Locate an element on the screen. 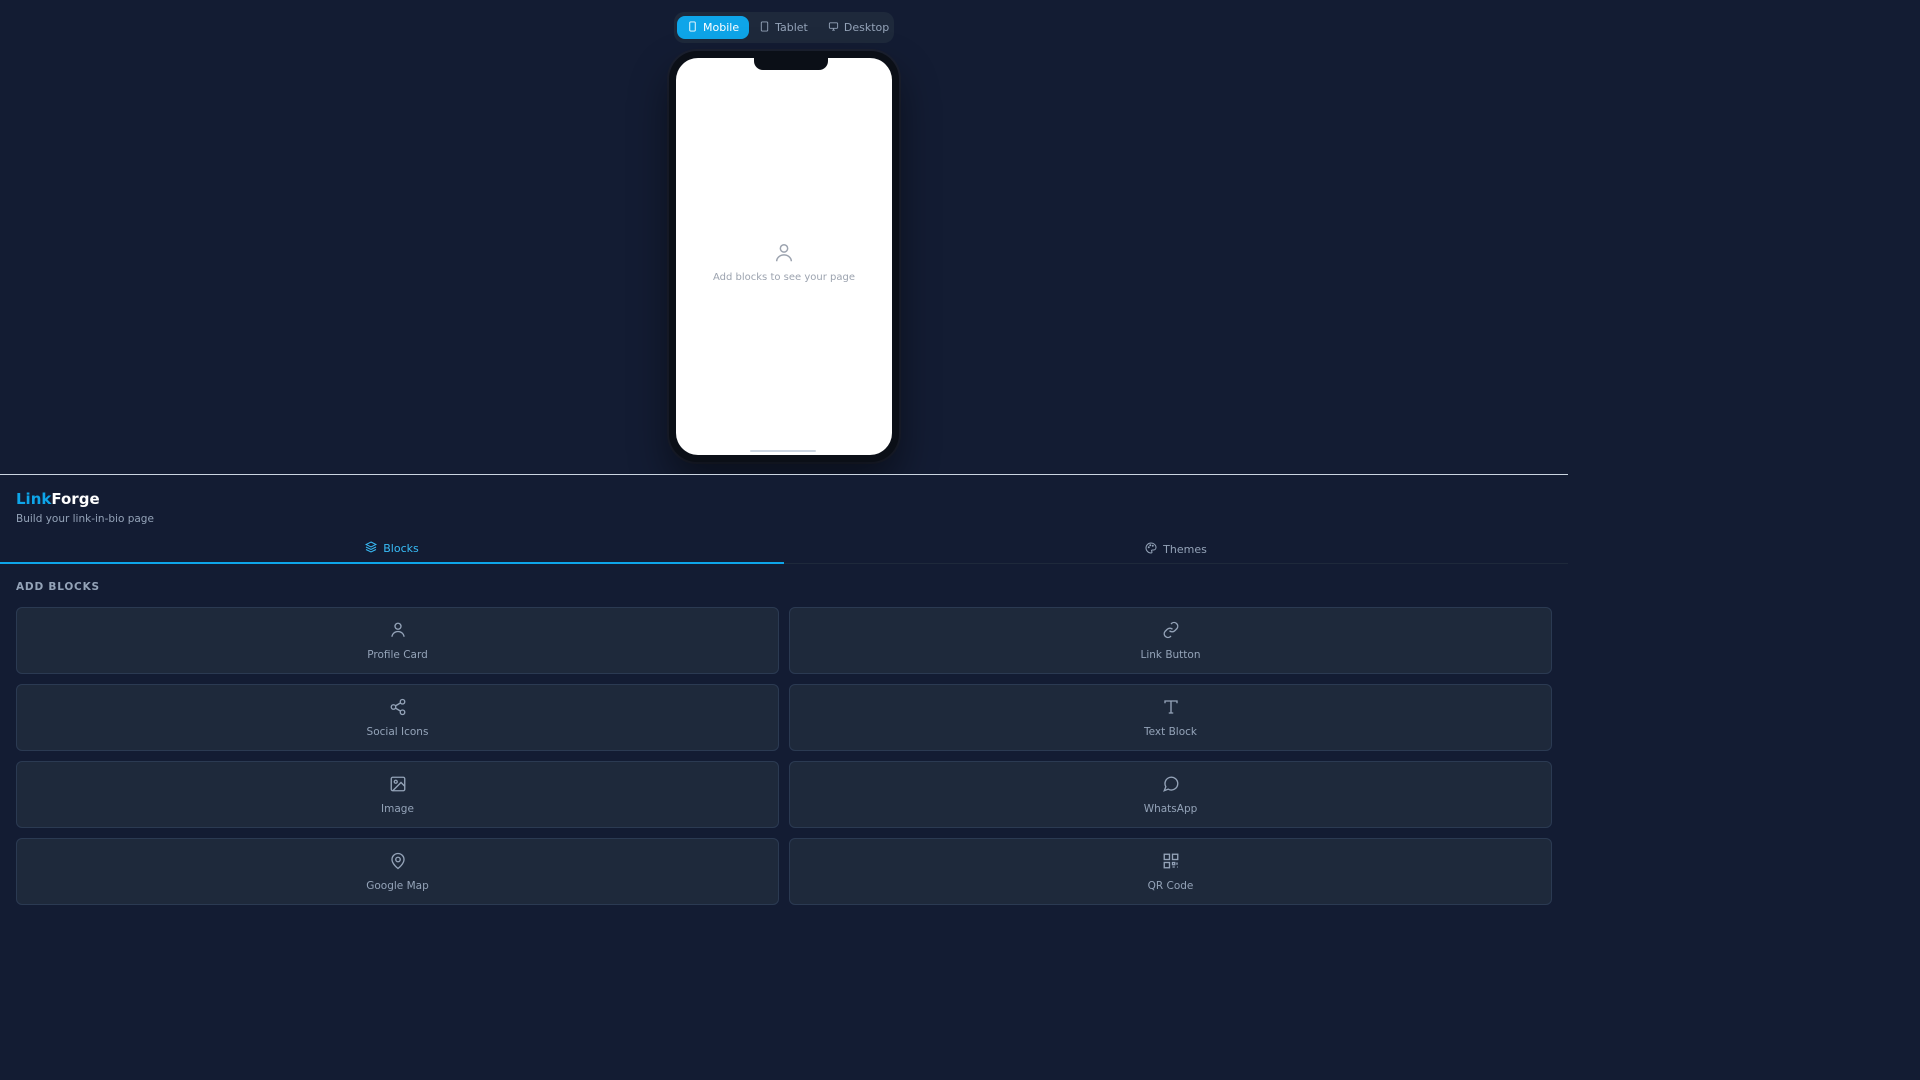 This screenshot has height=1080, width=1920. device-mobile-label: Mobile is located at coordinates (721, 27).